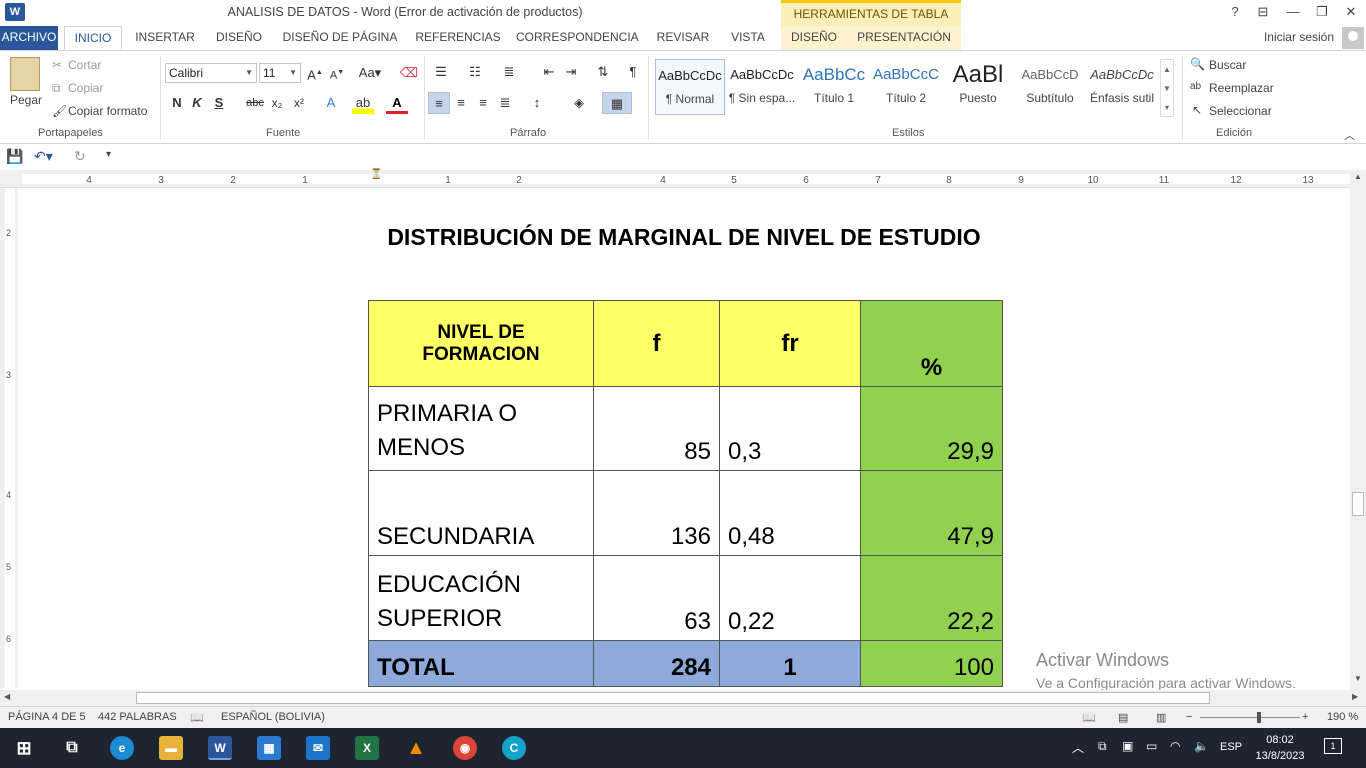 This screenshot has width=1366, height=768. I want to click on format-painter-icon: 🖌, so click(59, 111).